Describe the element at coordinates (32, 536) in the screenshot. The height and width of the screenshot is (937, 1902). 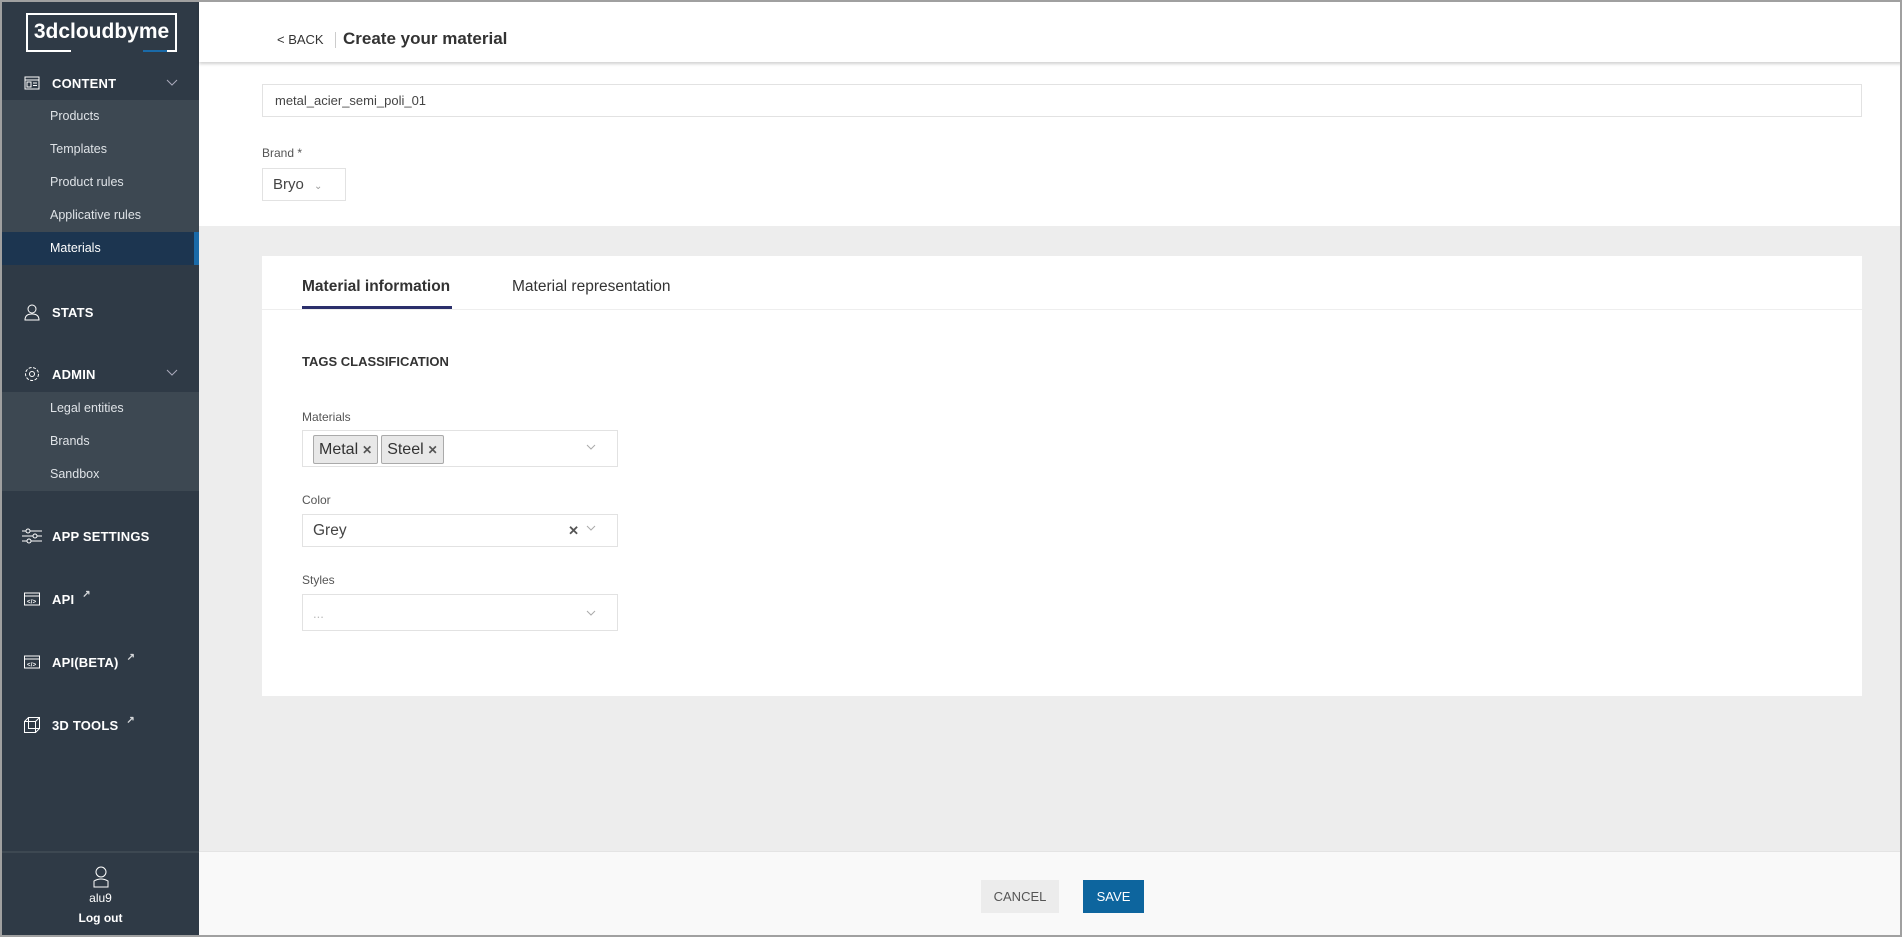
I see `sliders-icon` at that location.